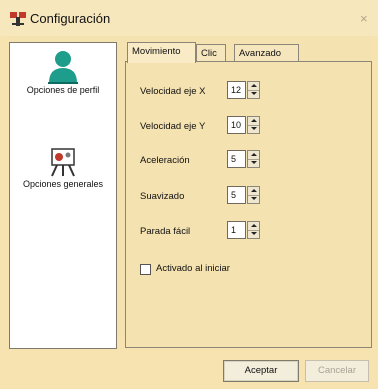 The height and width of the screenshot is (389, 378). Describe the element at coordinates (145, 269) in the screenshot. I see `activate-on-start-checkbox` at that location.